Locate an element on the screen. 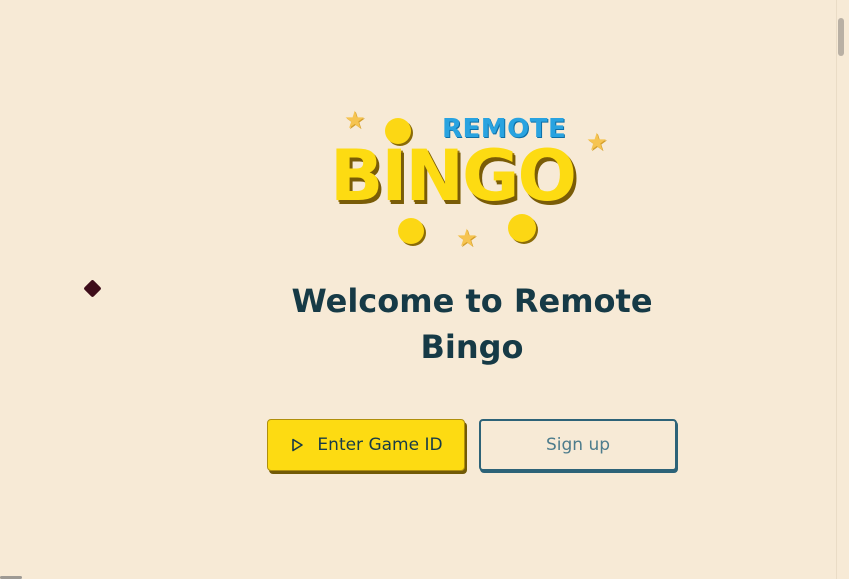 The image size is (849, 579). scrollbar is located at coordinates (842, 289).